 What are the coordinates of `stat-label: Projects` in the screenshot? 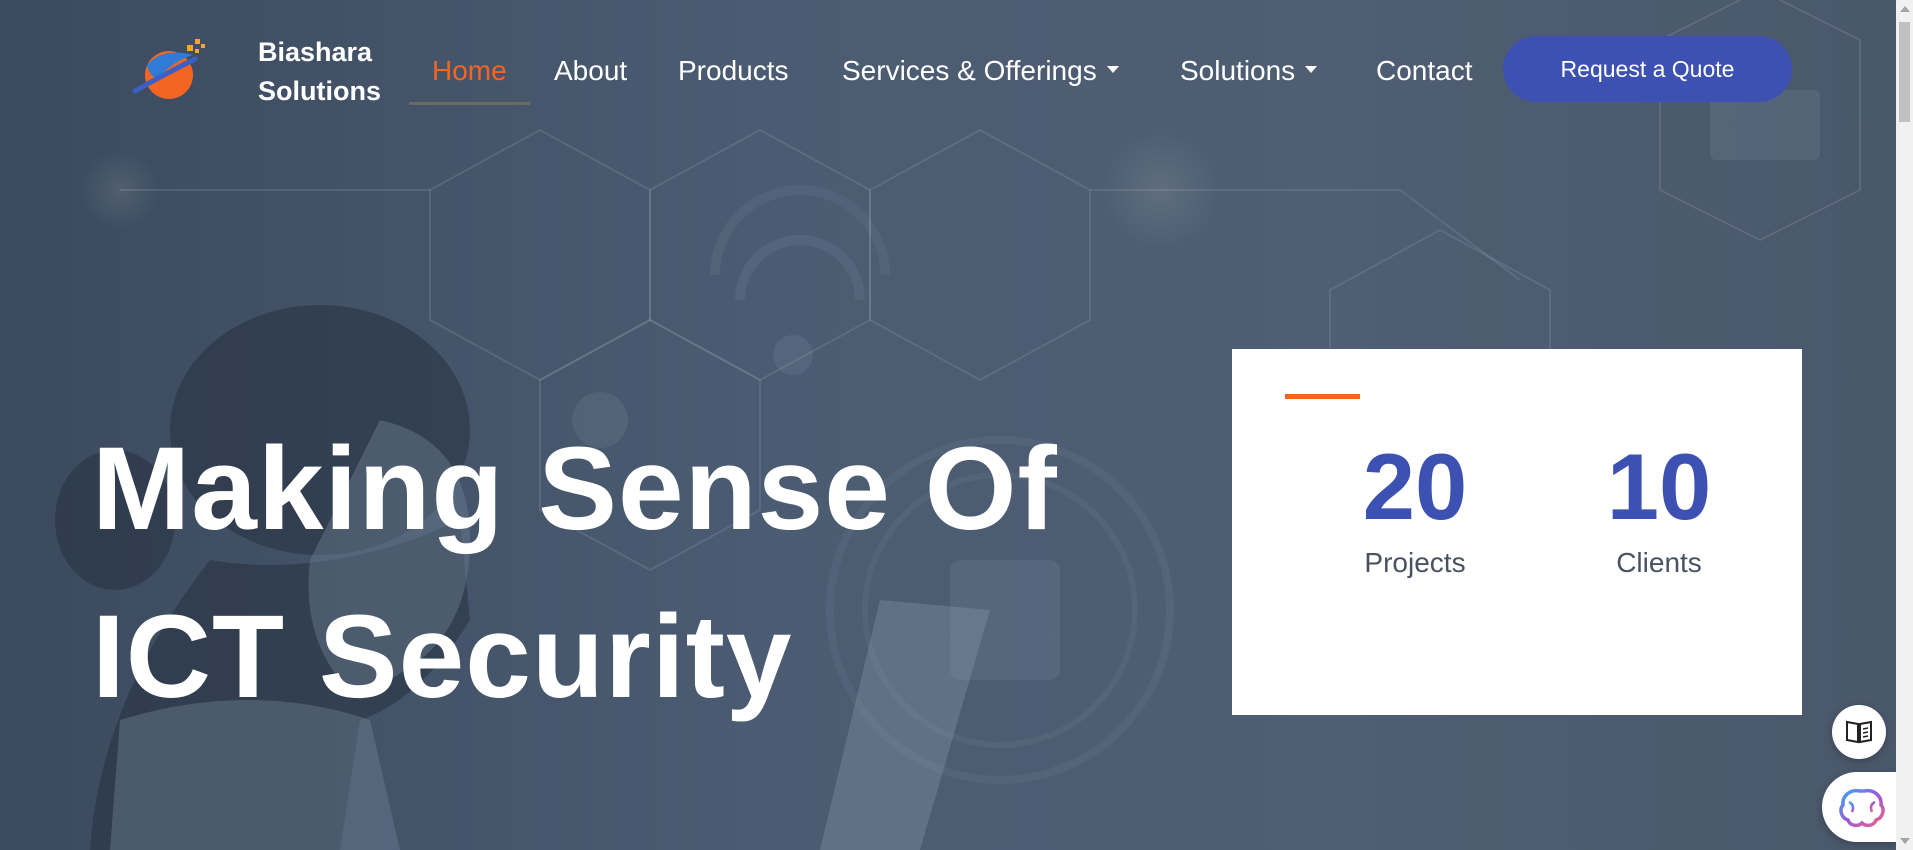 It's located at (1415, 562).